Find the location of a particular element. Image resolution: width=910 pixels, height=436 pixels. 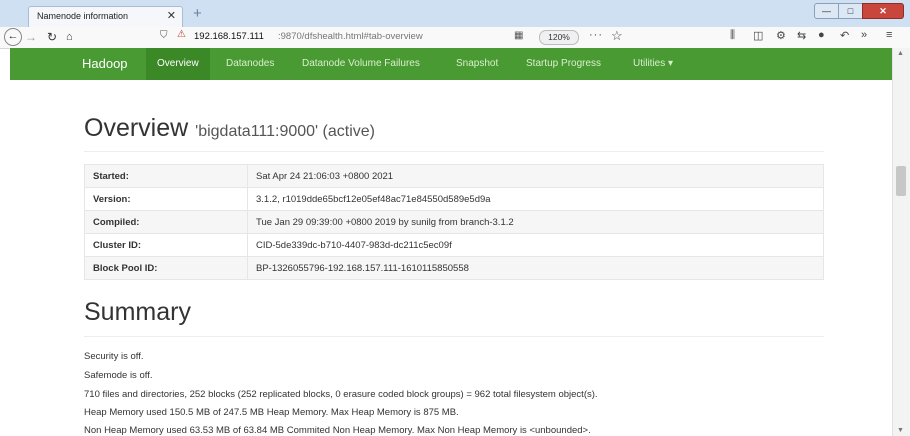

back-arrow-icon: ← is located at coordinates (13, 37).